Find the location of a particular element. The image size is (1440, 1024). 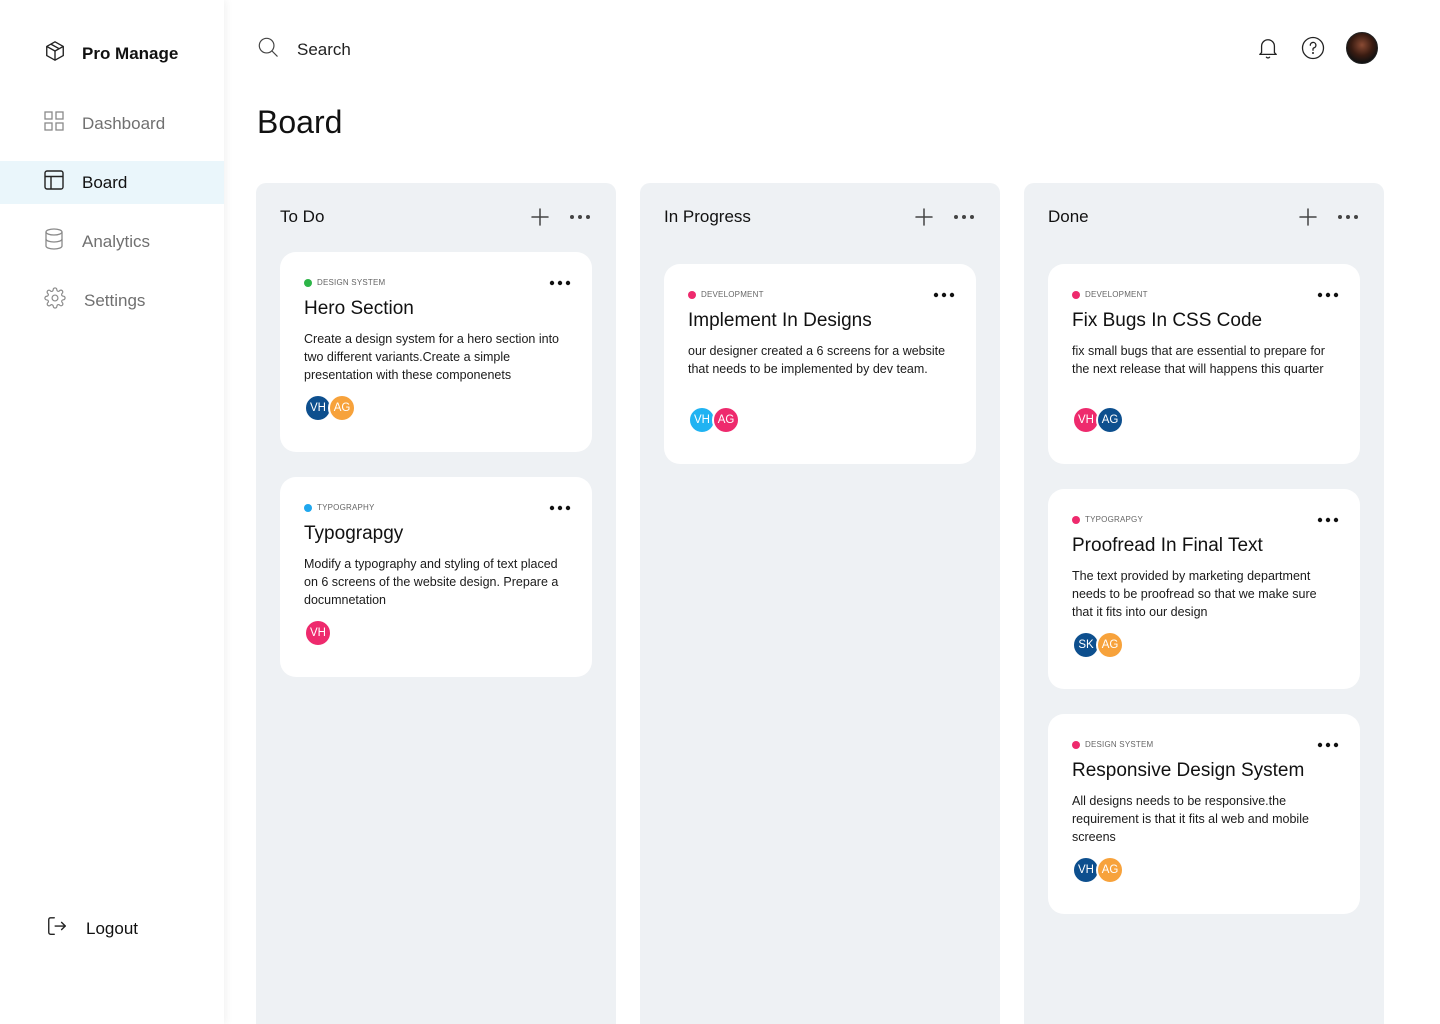

card-tag: TYPOGRAPGY is located at coordinates (1107, 519).